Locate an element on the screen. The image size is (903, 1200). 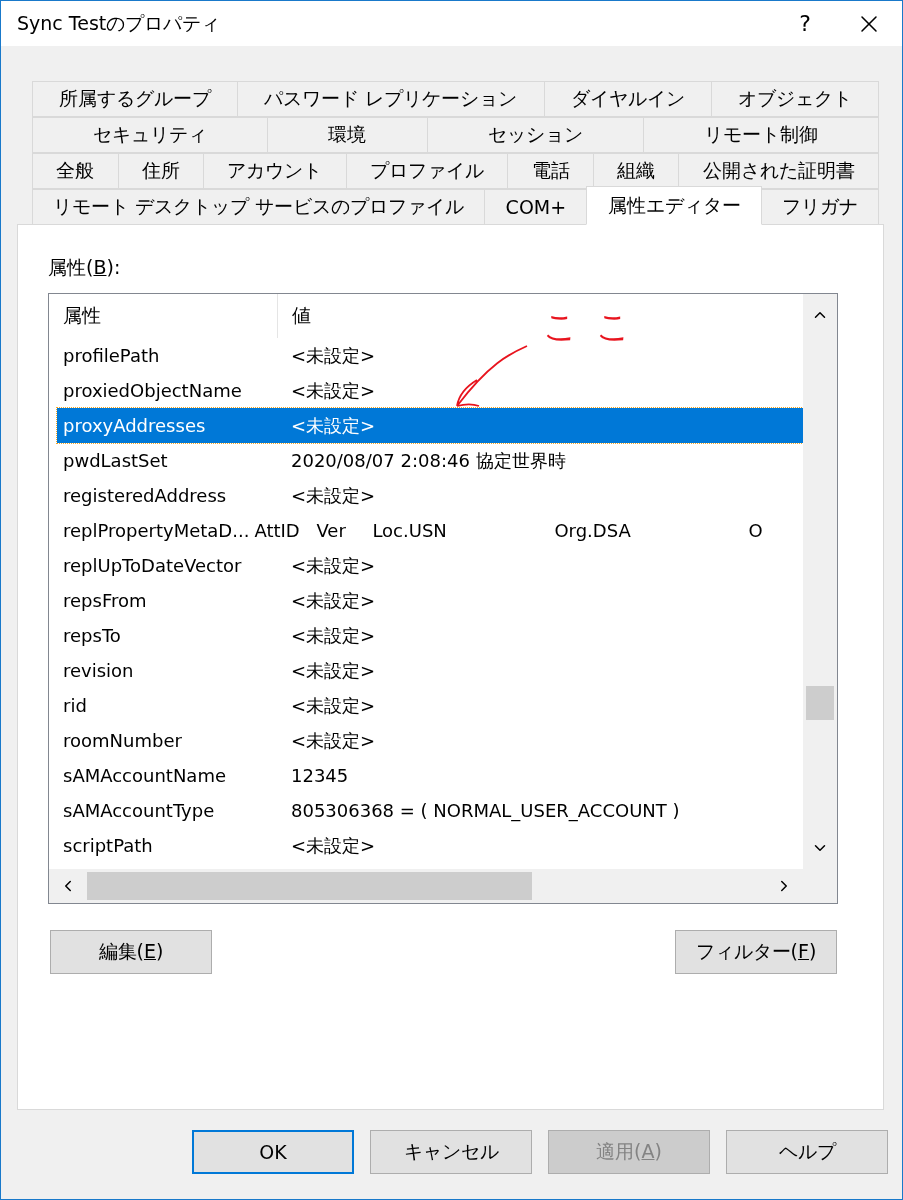
dialog-button: キャンセル is located at coordinates (451, 1152).